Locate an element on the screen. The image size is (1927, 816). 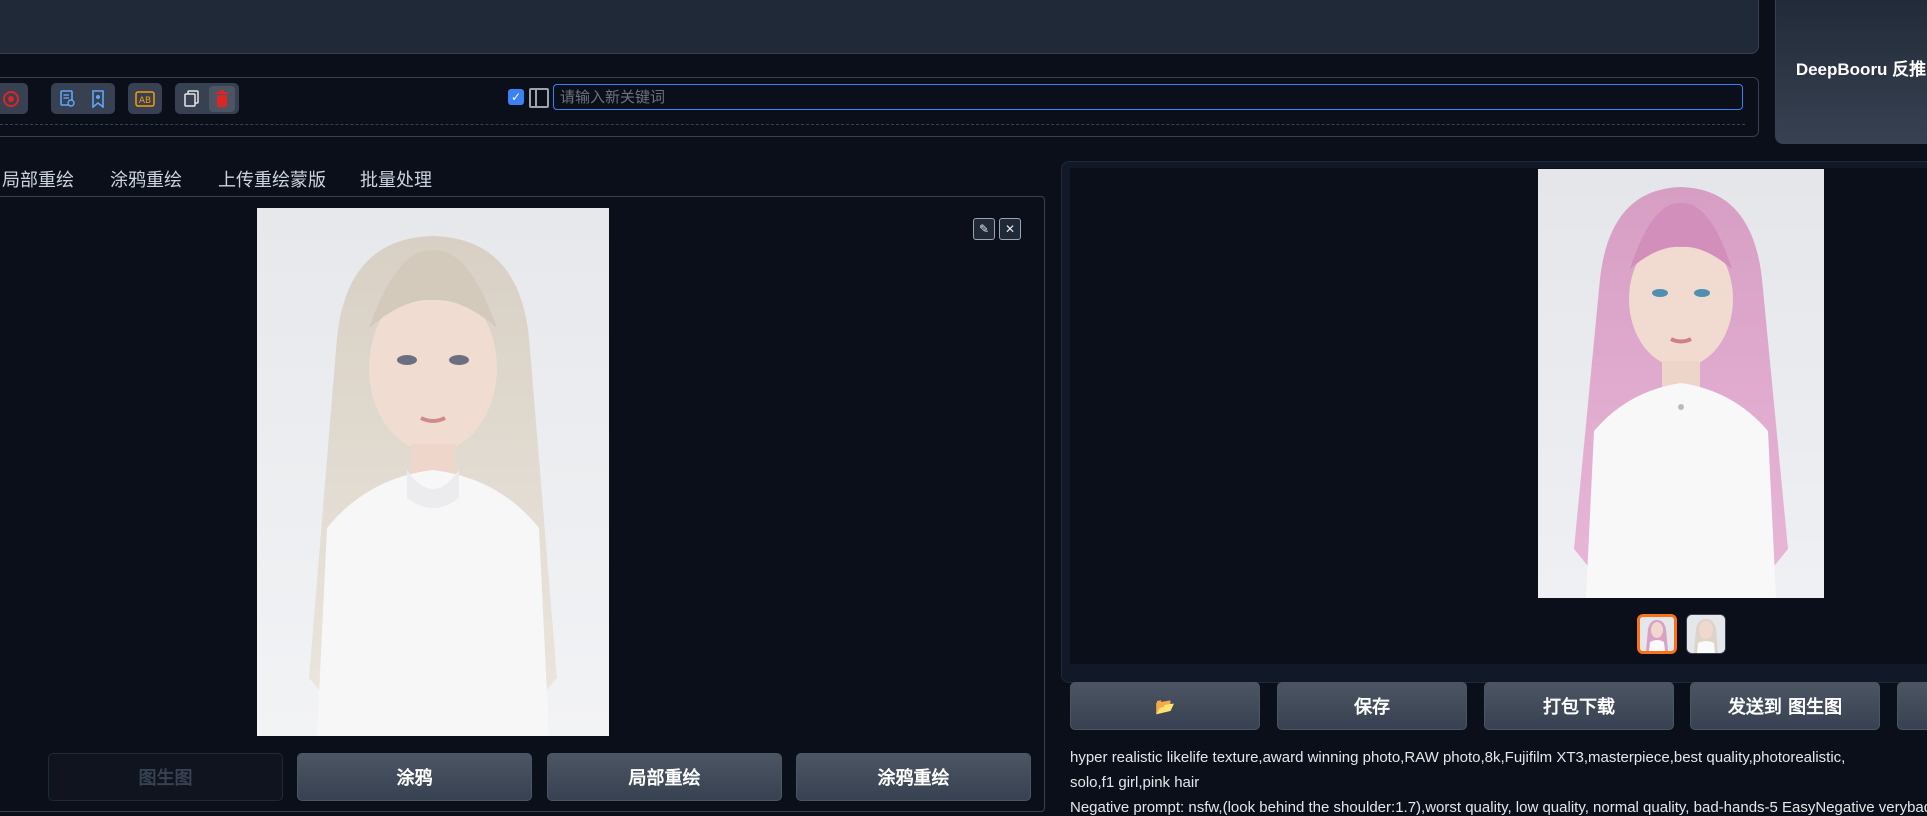
tool-group-3: AB is located at coordinates (145, 98).